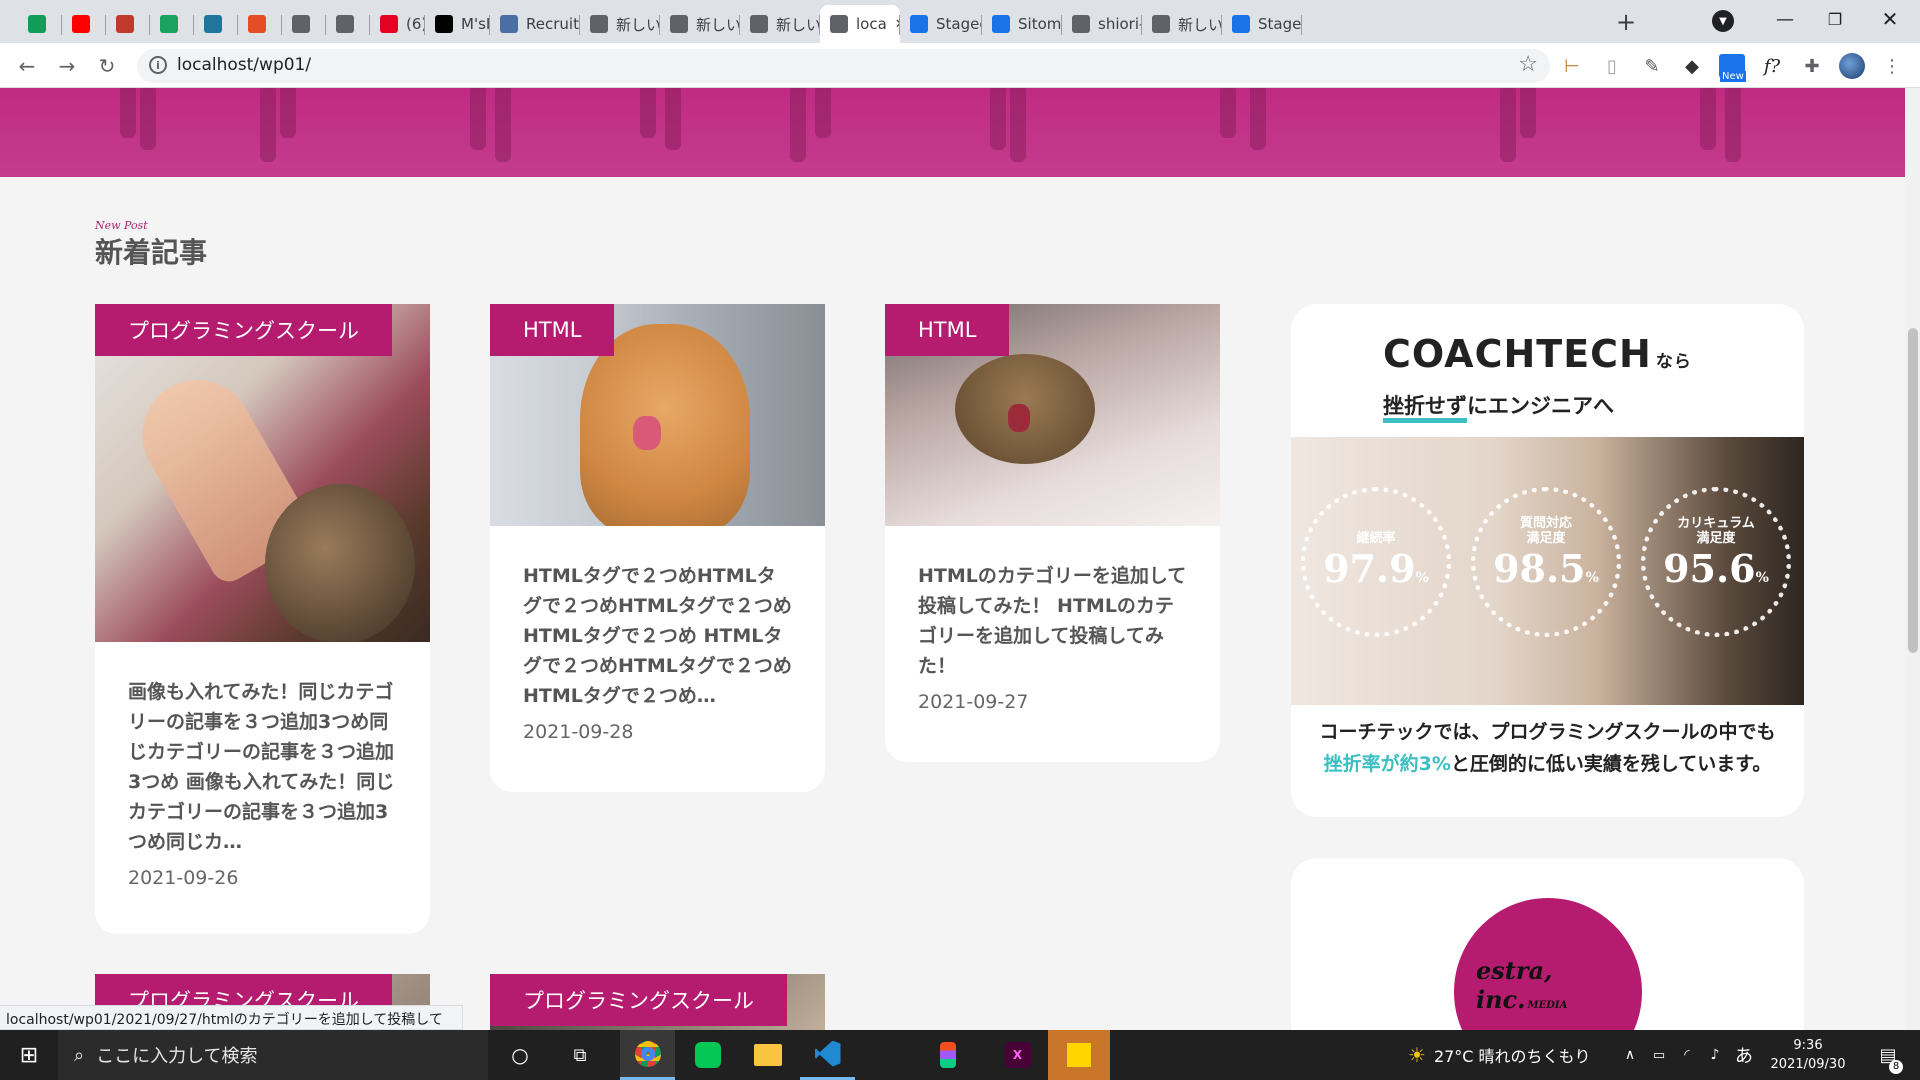 The height and width of the screenshot is (1080, 1920). What do you see at coordinates (1812, 66) in the screenshot?
I see `extensions-puzzle-icon: ✚` at bounding box center [1812, 66].